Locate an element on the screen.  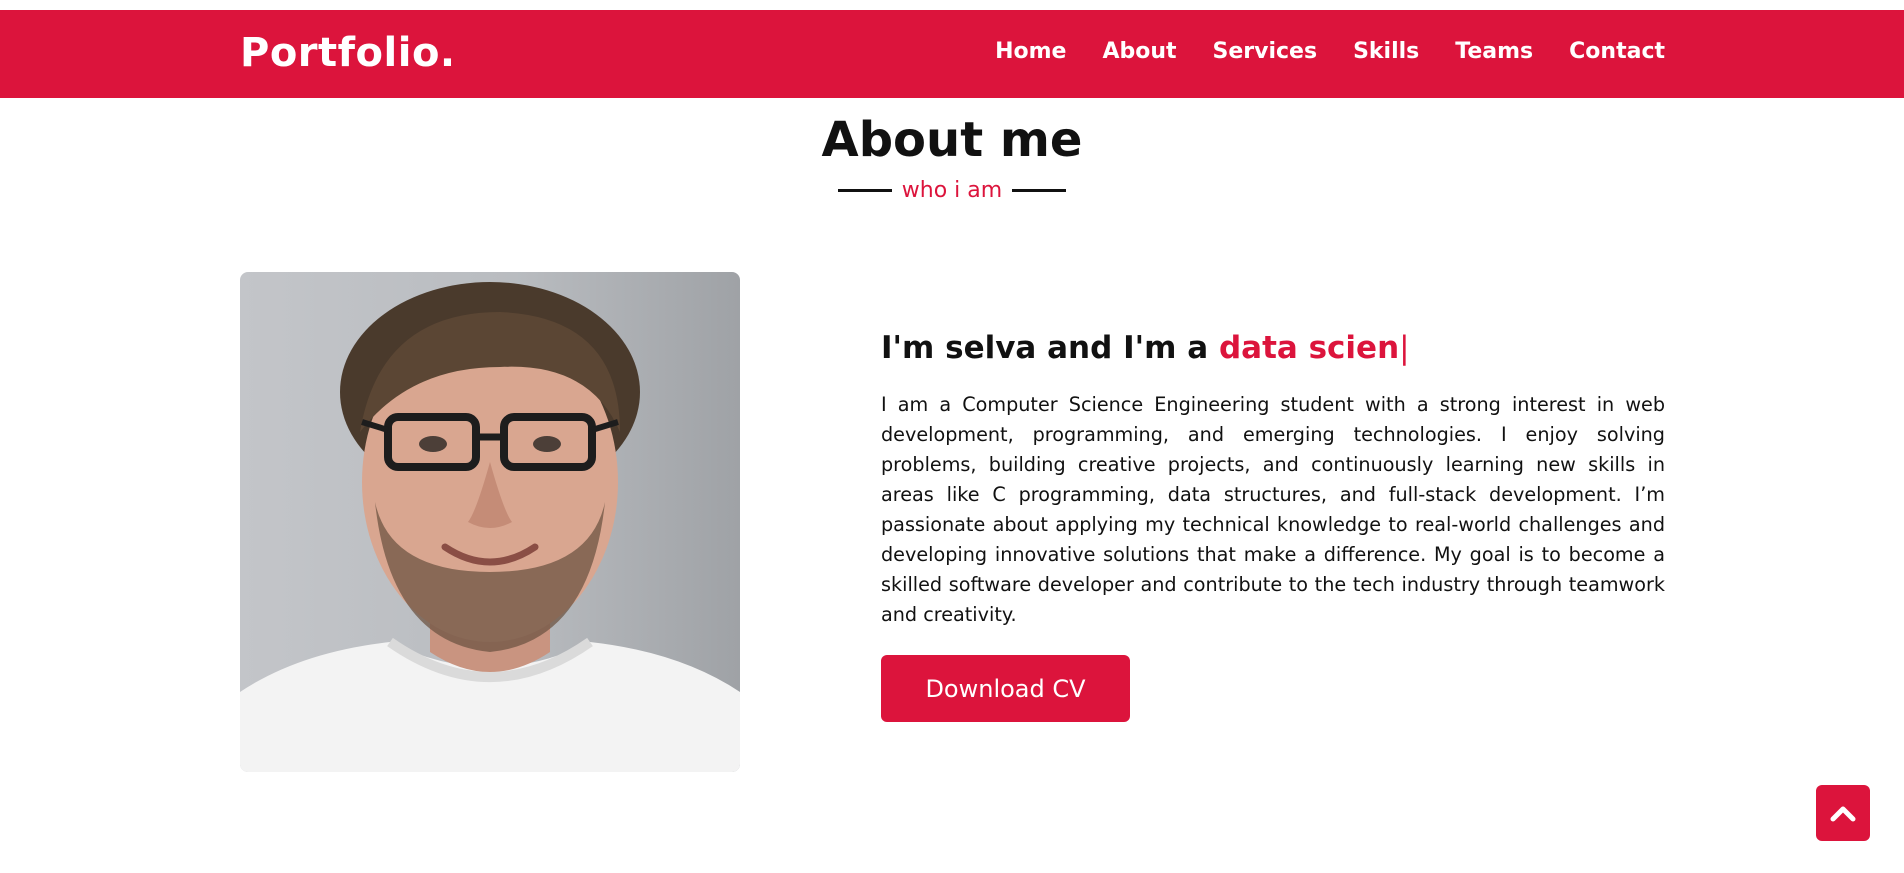
main-menu: Home About Services Skills Teams Contact is located at coordinates (1330, 51).